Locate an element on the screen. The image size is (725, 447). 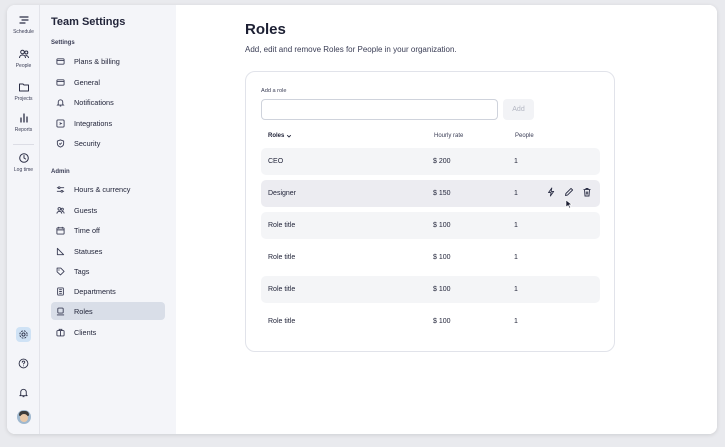
credit-card-icon is located at coordinates (60, 61).